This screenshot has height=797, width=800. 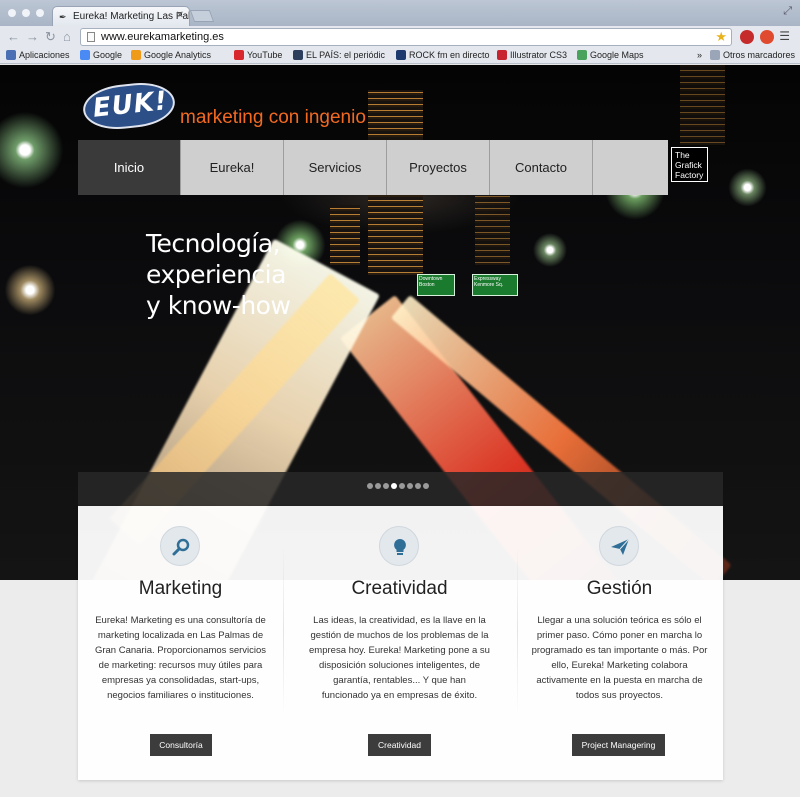 What do you see at coordinates (180, 588) in the screenshot?
I see `service-title: Marketing` at bounding box center [180, 588].